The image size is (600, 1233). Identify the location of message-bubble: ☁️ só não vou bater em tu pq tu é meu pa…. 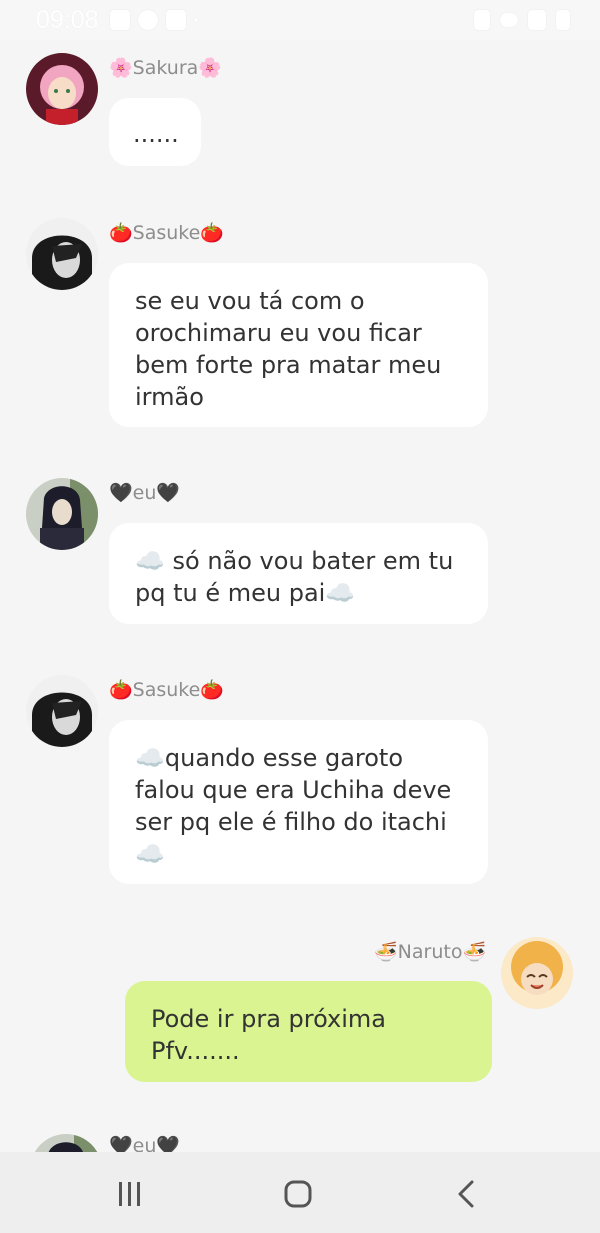
(298, 573).